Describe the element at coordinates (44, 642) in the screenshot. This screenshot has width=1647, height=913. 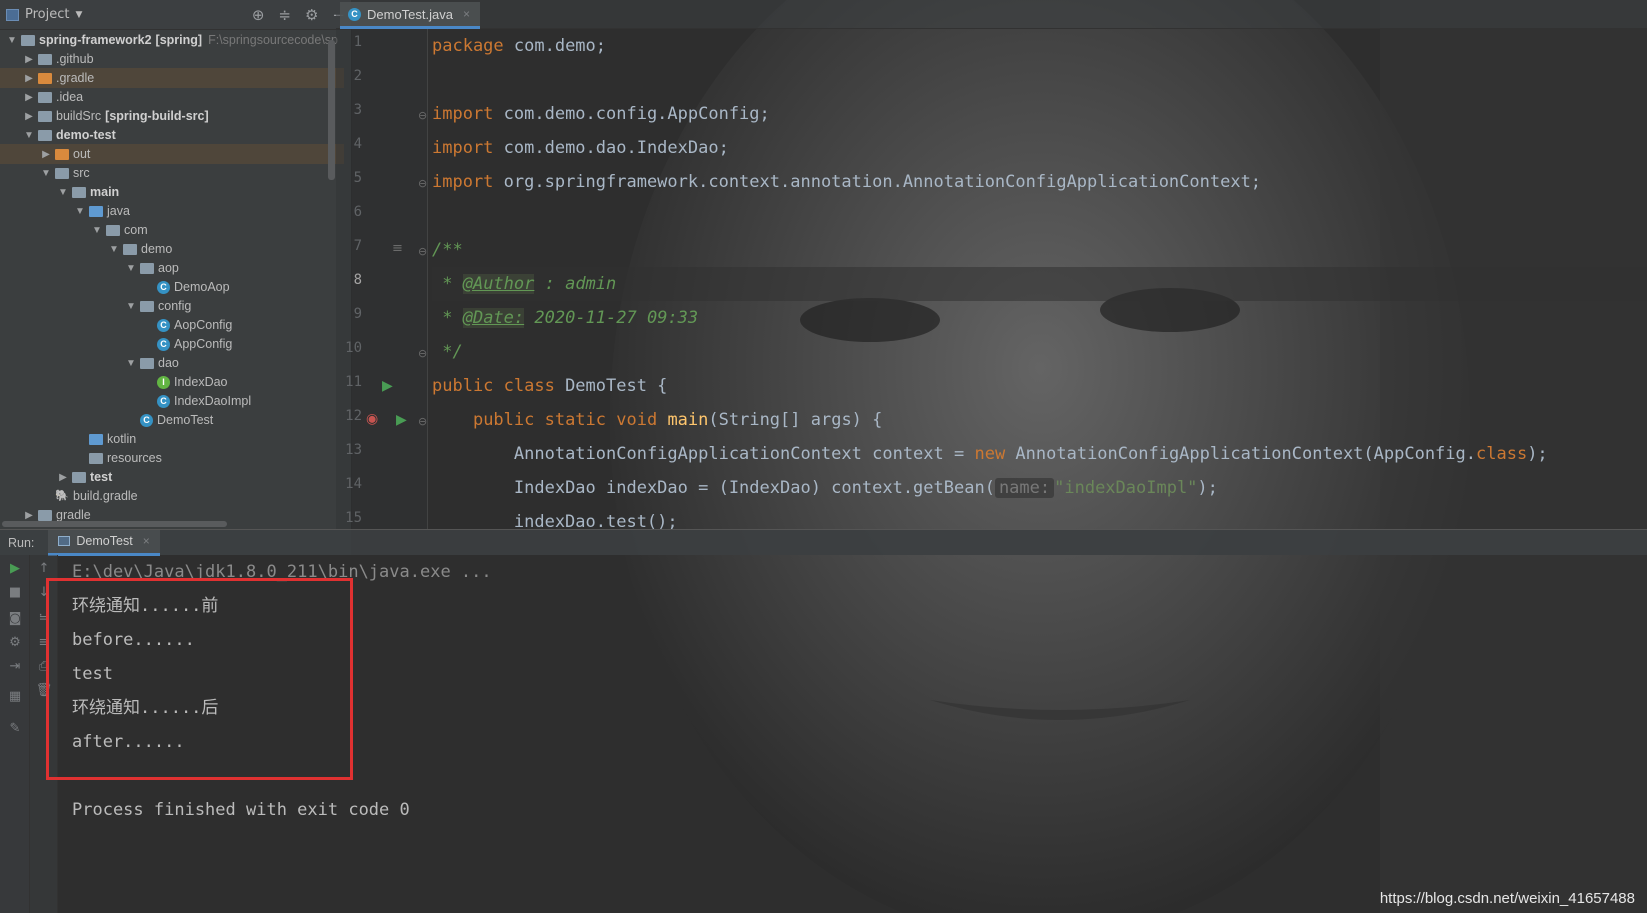
I see `scroll-to-end-icon: ≡` at that location.